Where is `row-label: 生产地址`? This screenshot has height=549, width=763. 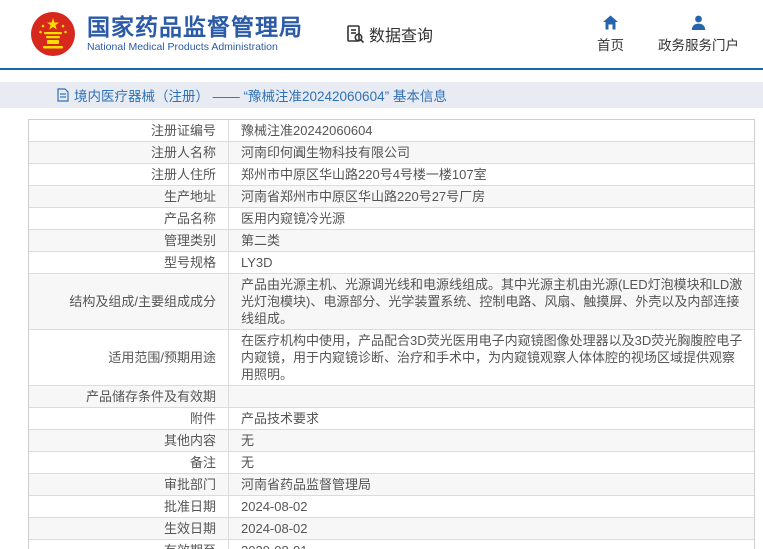
row-label: 生产地址 is located at coordinates (129, 196).